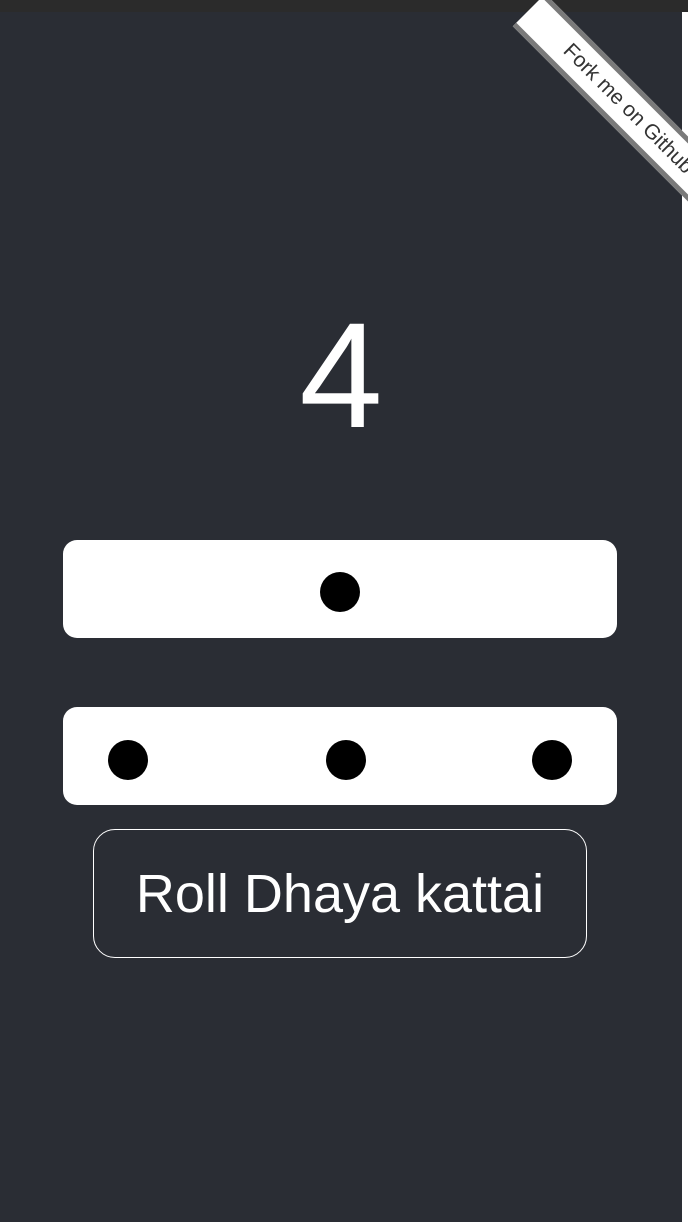 The image size is (688, 1222). What do you see at coordinates (600, 112) in the screenshot?
I see `fork-github-ribbon: Fork me on Github` at bounding box center [600, 112].